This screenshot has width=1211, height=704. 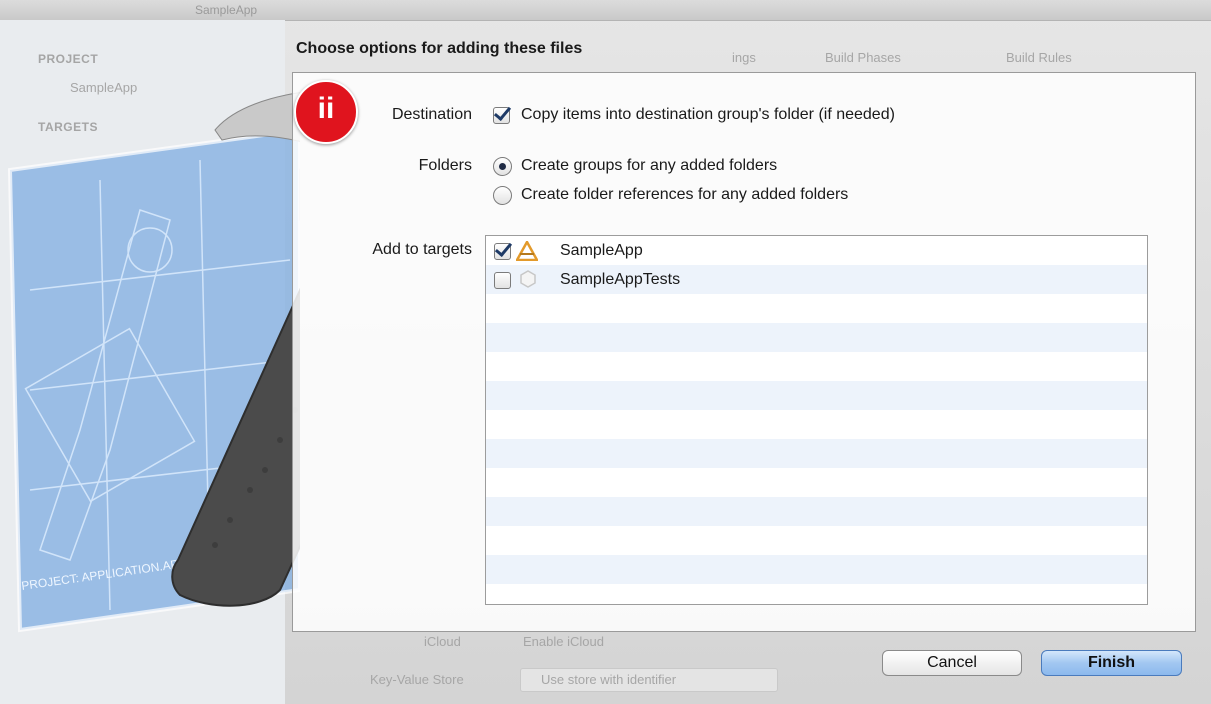 What do you see at coordinates (501, 115) in the screenshot?
I see `copy-items-checkbox` at bounding box center [501, 115].